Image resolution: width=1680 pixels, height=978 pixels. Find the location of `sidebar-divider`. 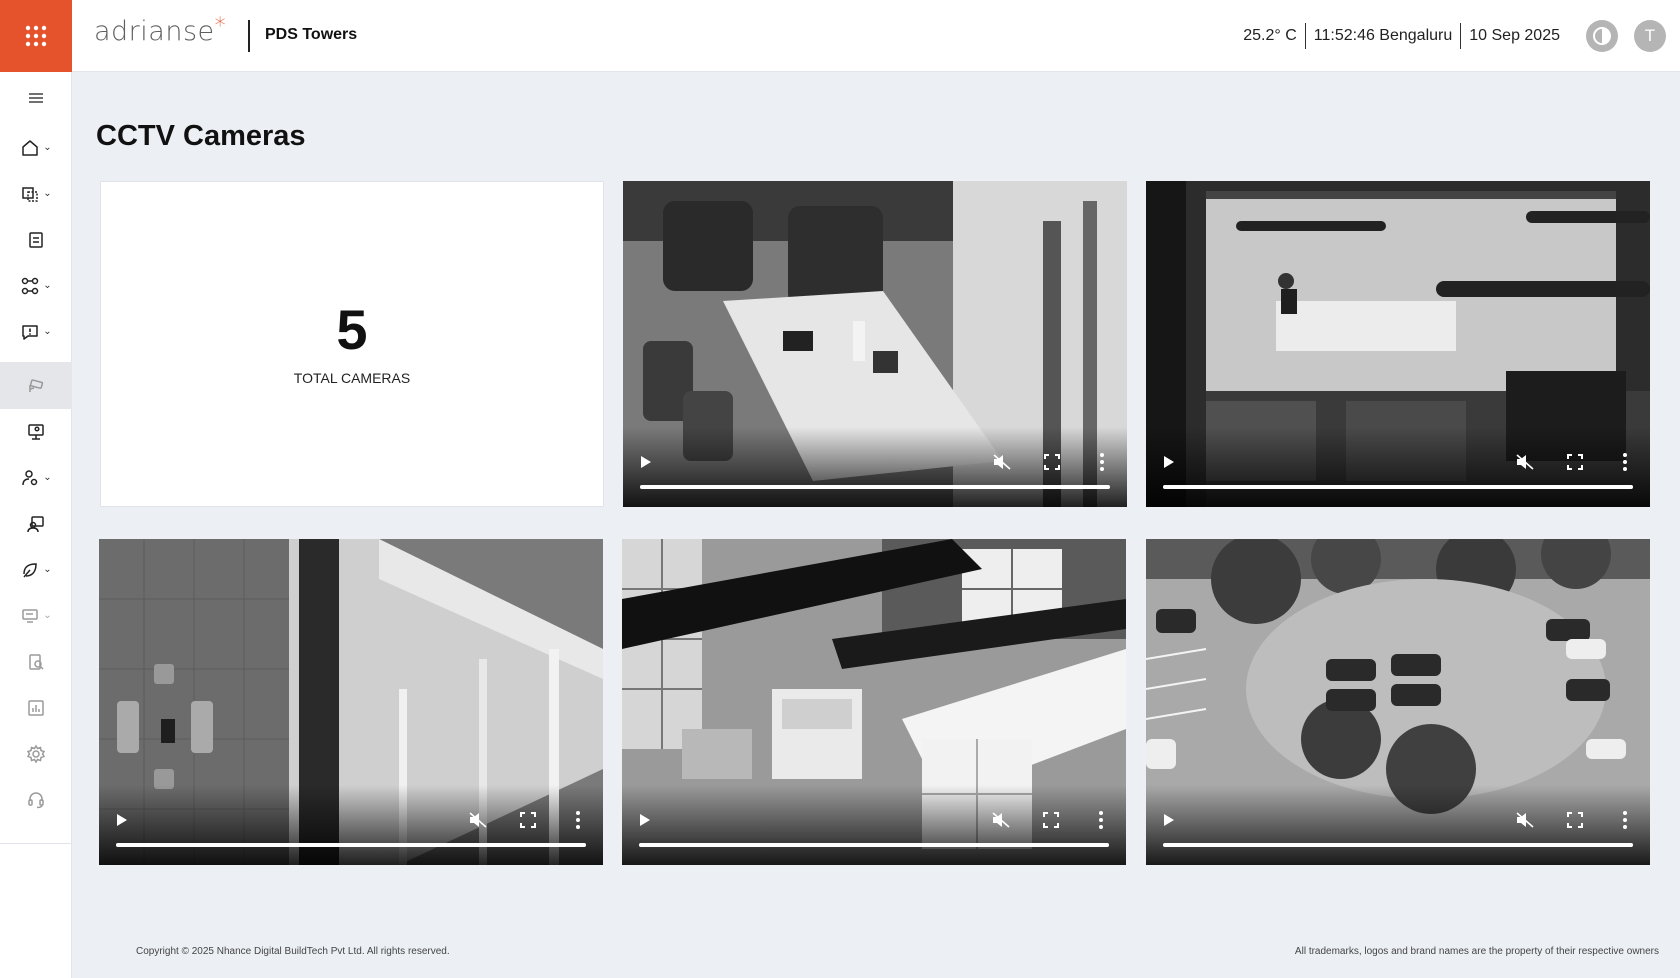

sidebar-divider is located at coordinates (36, 843).